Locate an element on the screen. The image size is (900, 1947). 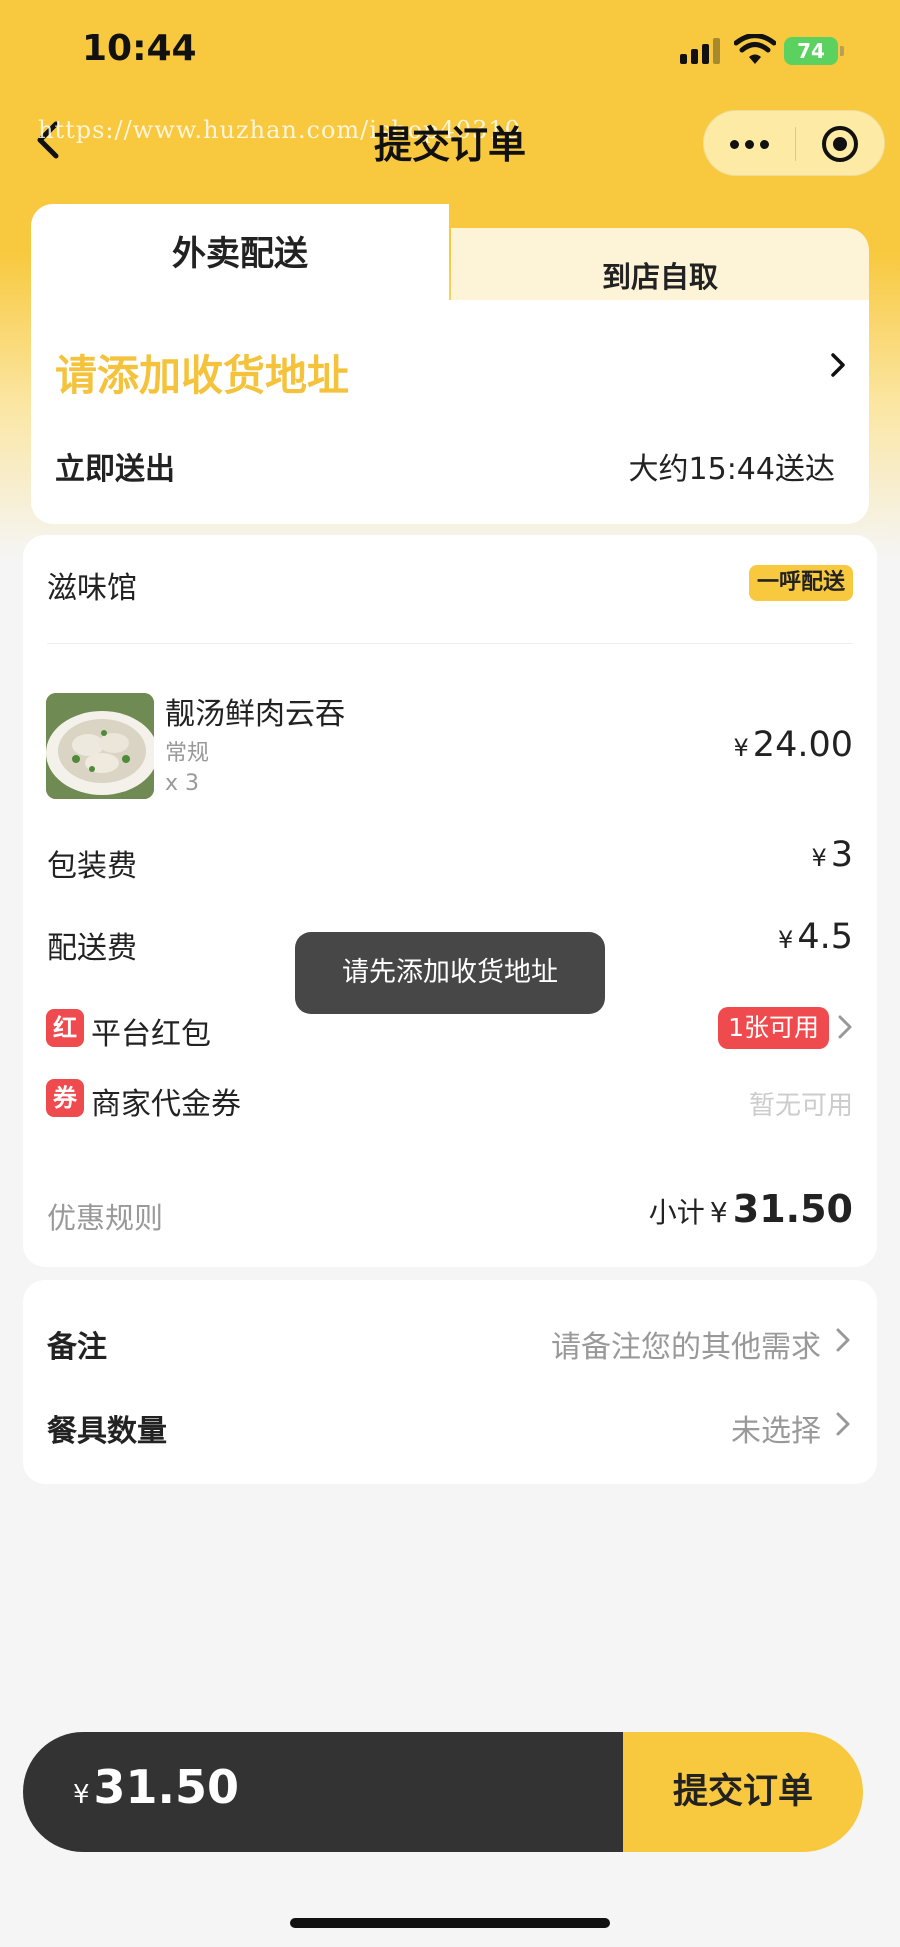
delivery-fee-value: ¥4.5 is located at coordinates (815, 937).